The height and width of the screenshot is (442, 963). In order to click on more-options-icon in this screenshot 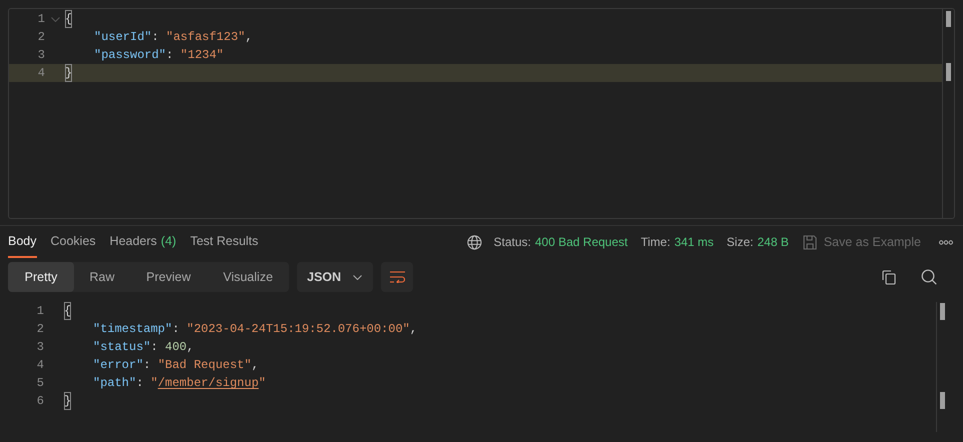, I will do `click(946, 242)`.